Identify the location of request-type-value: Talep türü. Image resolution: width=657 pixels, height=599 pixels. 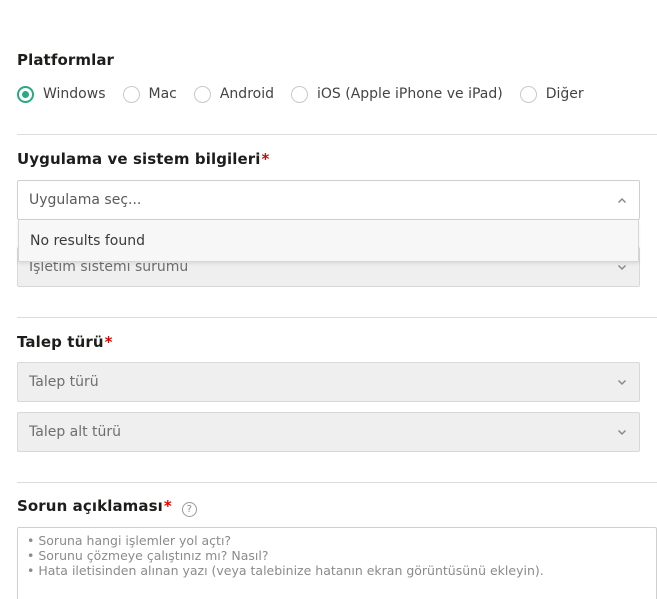
(64, 382).